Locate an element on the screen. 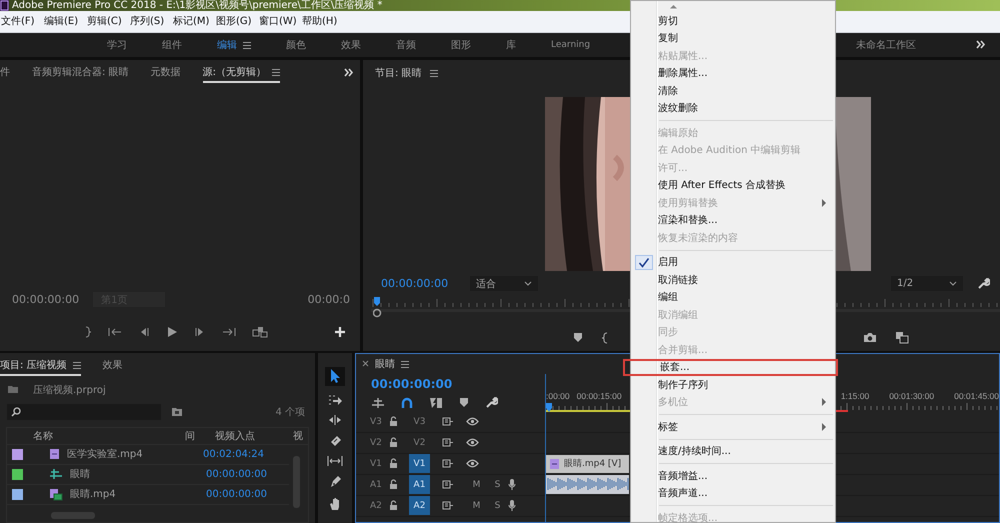 The image size is (1000, 523). mark-out-icon is located at coordinates (88, 332).